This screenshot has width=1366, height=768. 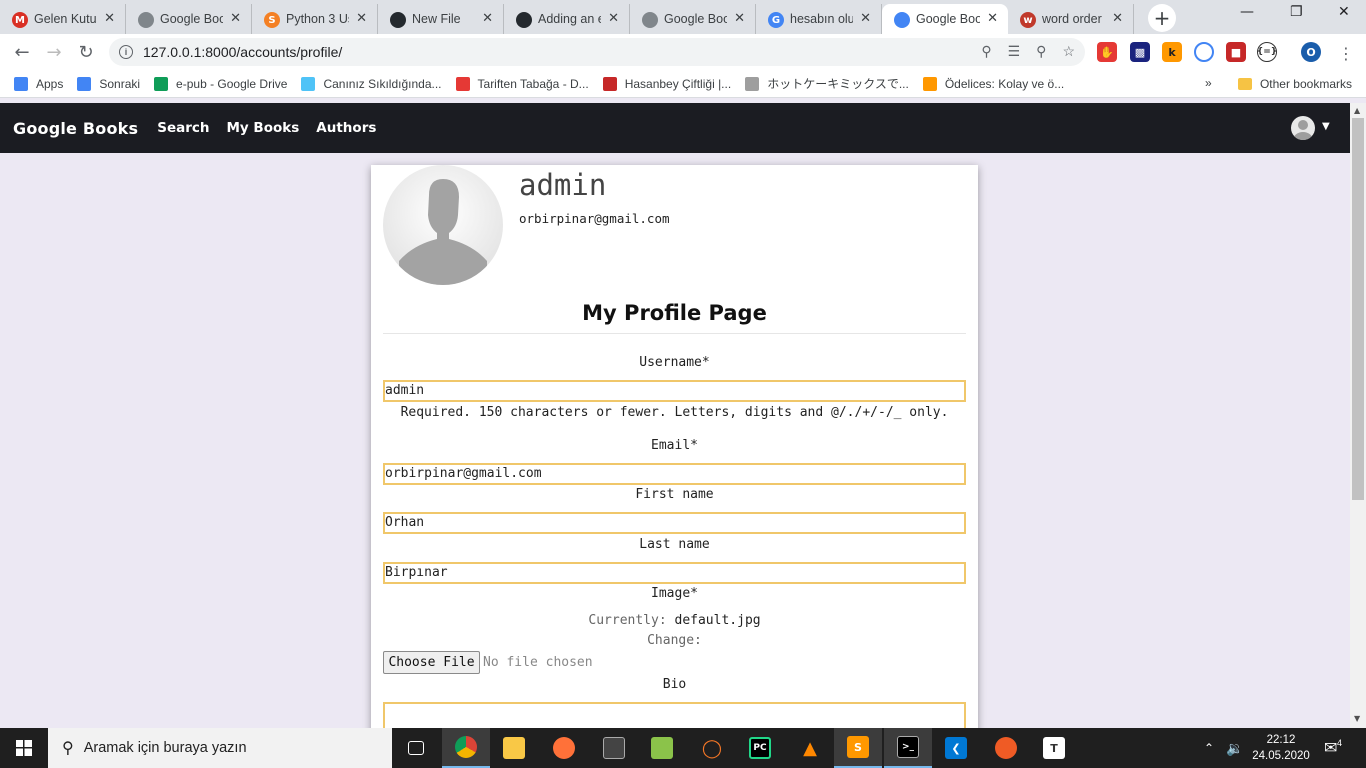 What do you see at coordinates (986, 51) in the screenshot?
I see `key-icon: ⚲` at bounding box center [986, 51].